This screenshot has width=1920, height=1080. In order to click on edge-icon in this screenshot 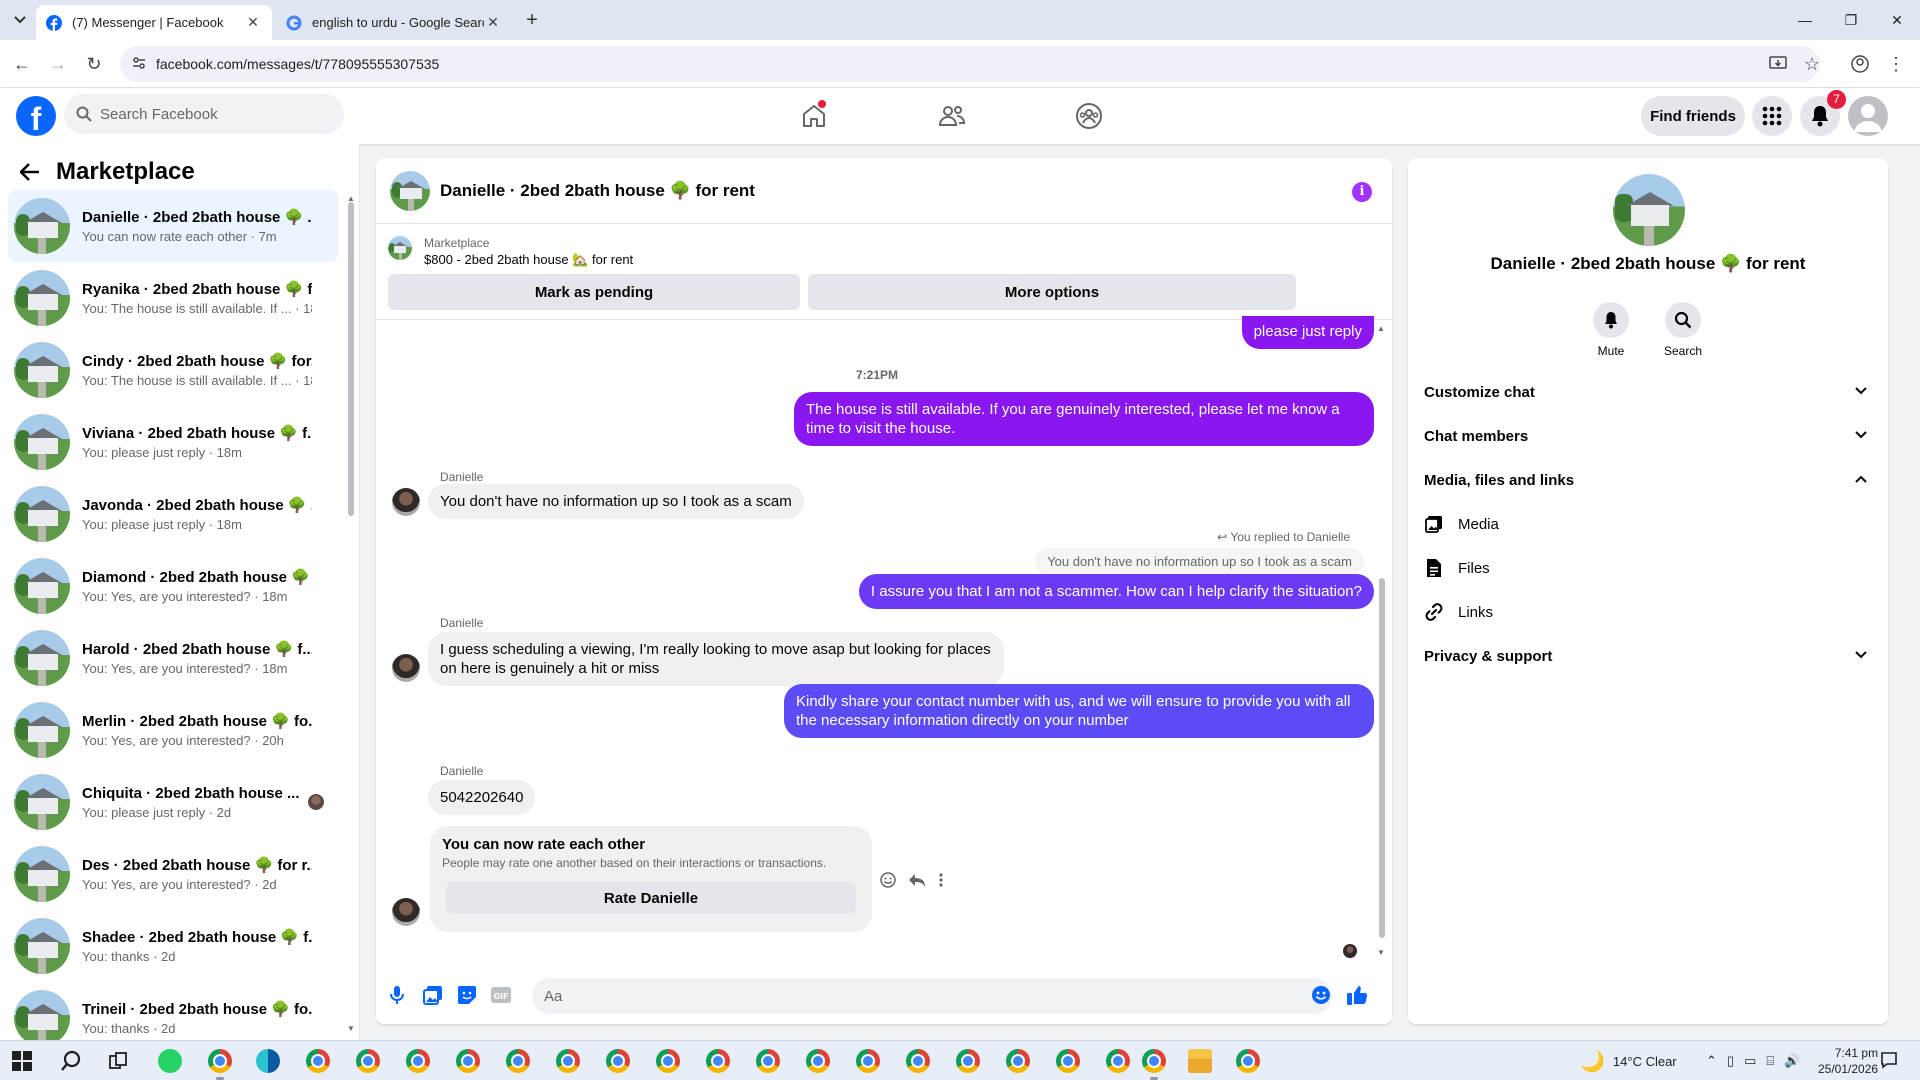, I will do `click(268, 1061)`.